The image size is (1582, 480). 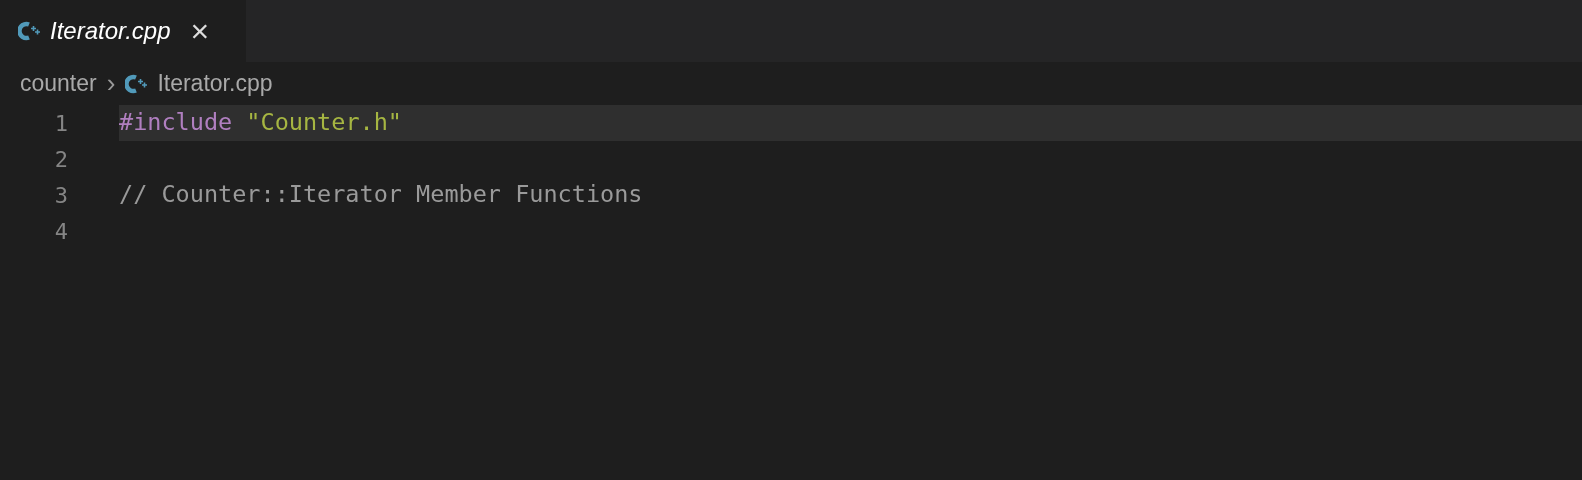 I want to click on line-number: 1, so click(x=60, y=123).